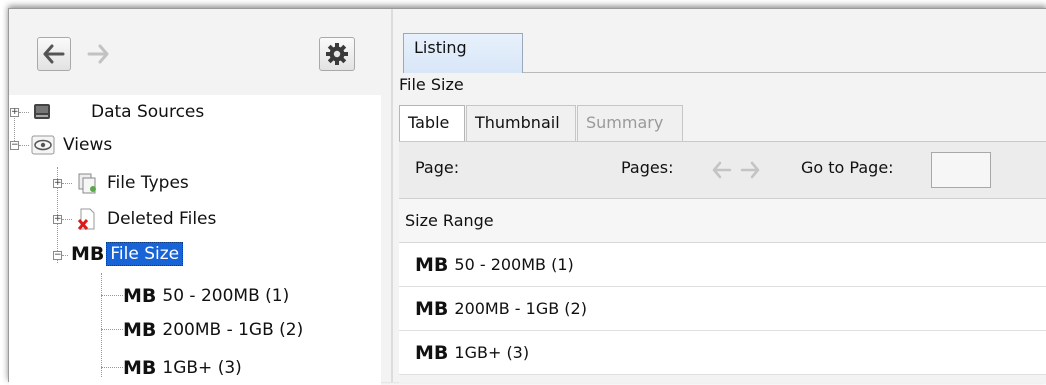 Image resolution: width=1046 pixels, height=385 pixels. I want to click on tree-item-size-range: MB 1GB+ (3), so click(182, 368).